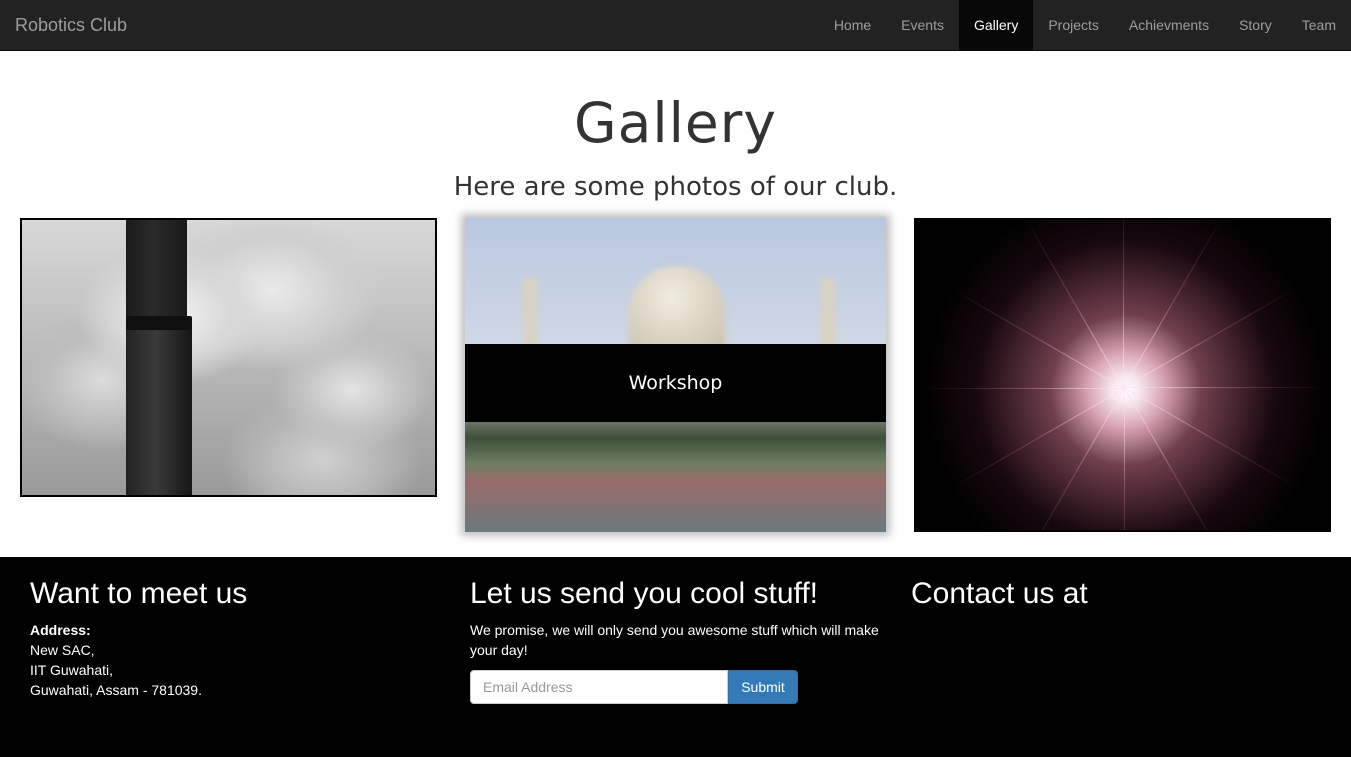  I want to click on footer-contact-heading: Contact us at, so click(999, 593).